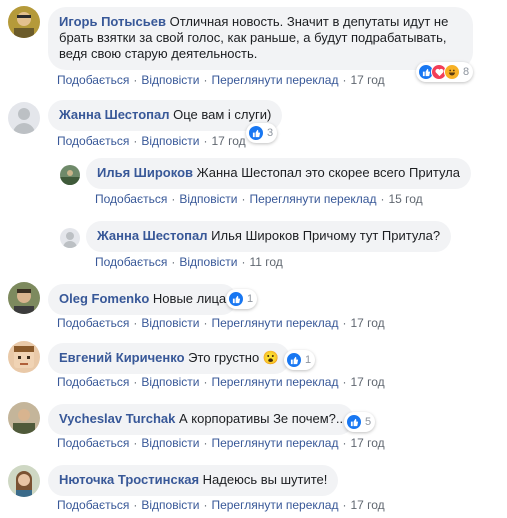  Describe the element at coordinates (270, 133) in the screenshot. I see `reaction-count-value: 3` at that location.